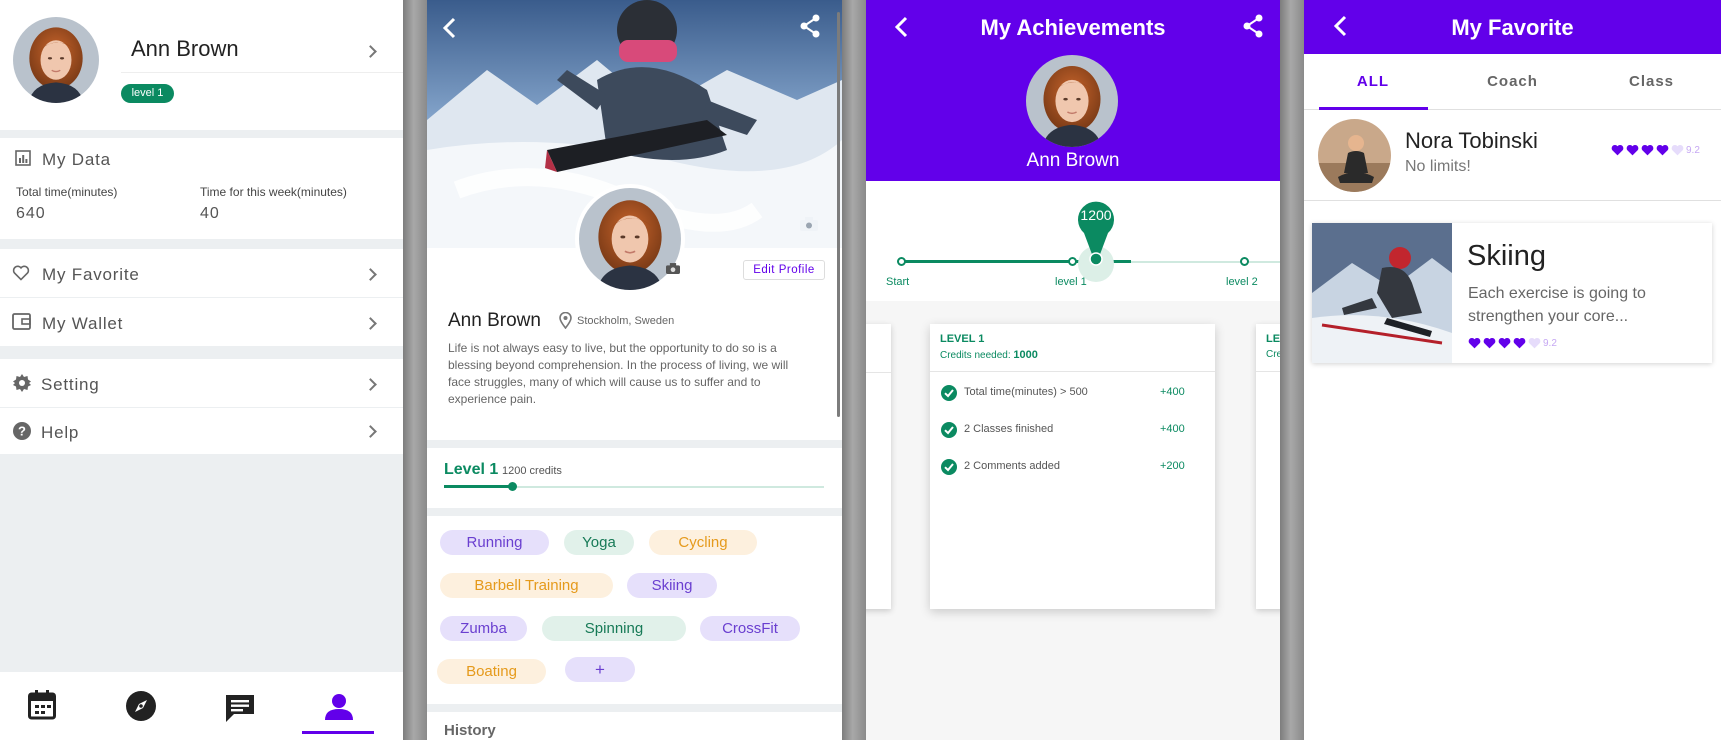 This screenshot has width=1721, height=740. I want to click on level-progress-fill, so click(478, 486).